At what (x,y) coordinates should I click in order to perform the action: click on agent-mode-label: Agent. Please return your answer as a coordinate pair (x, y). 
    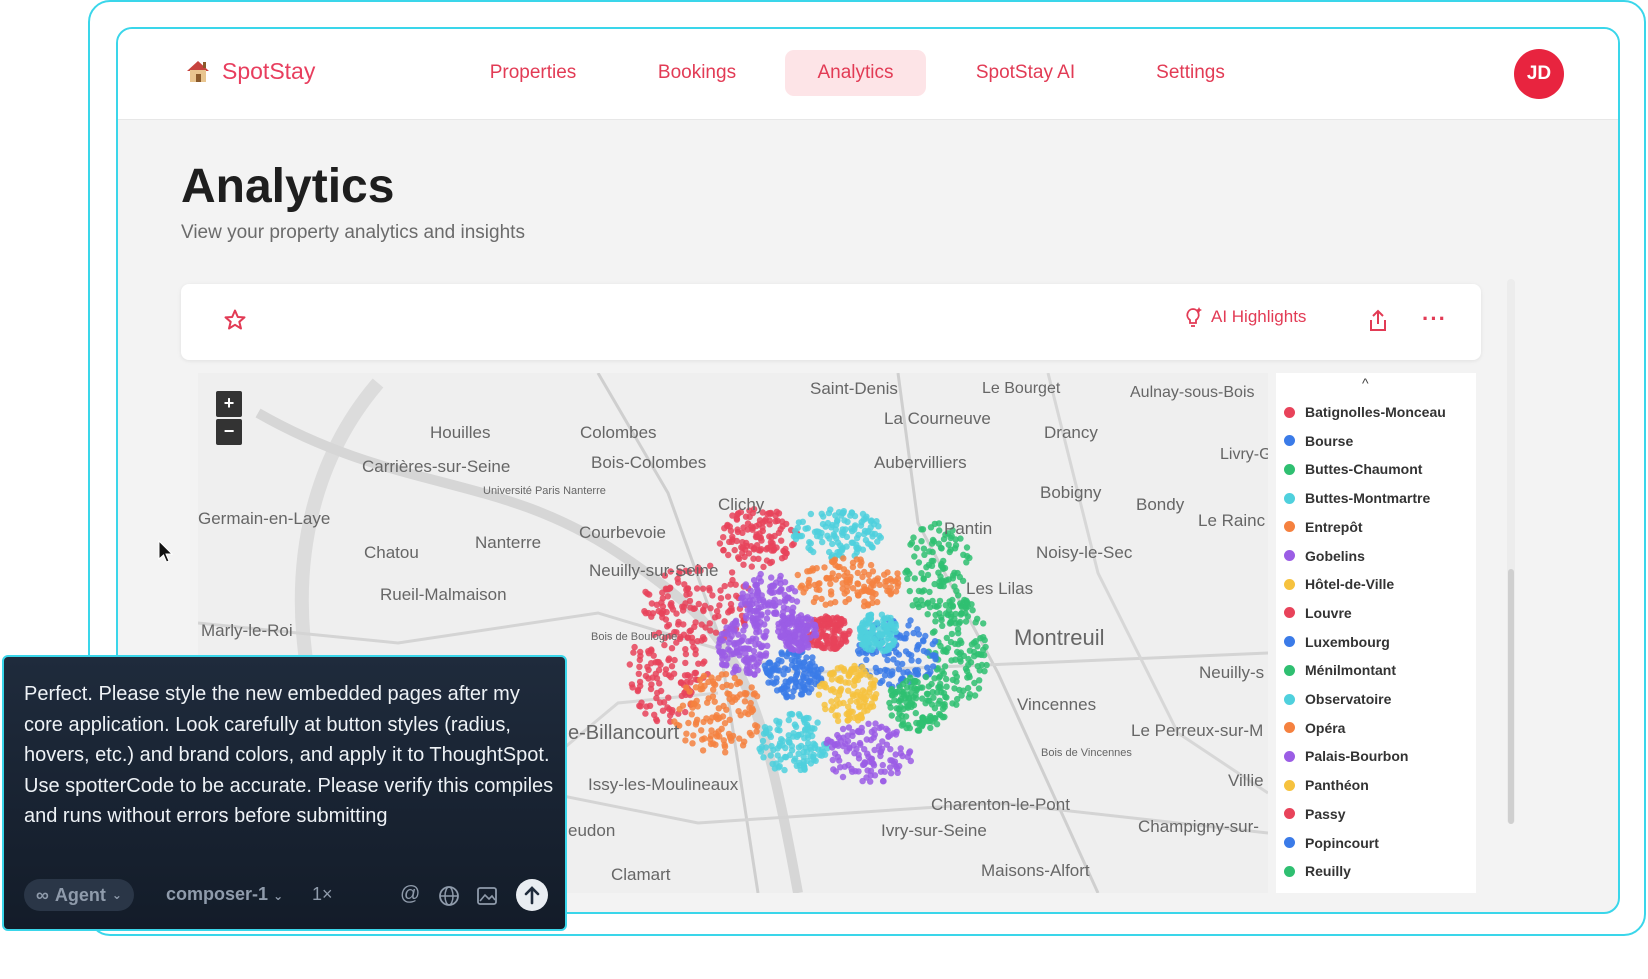
    Looking at the image, I should click on (80, 894).